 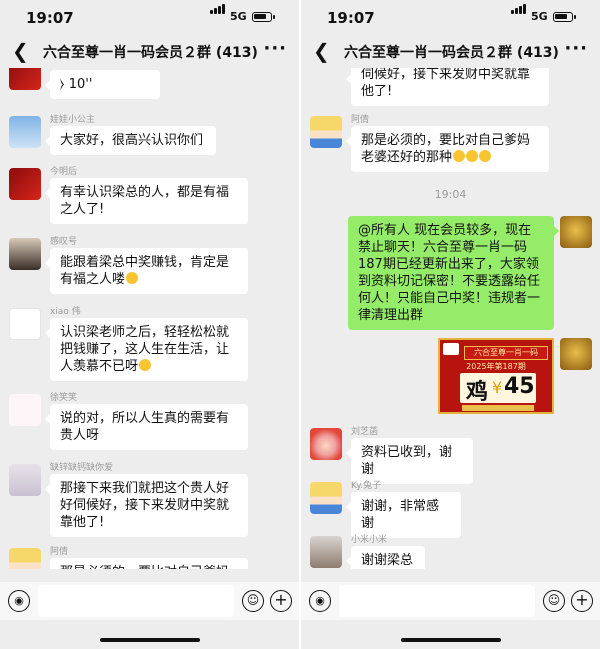 I want to click on sender-name: 刘芝菡, so click(x=365, y=432).